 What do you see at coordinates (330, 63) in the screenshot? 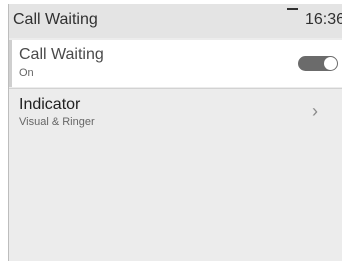
I see `toggle-knob` at bounding box center [330, 63].